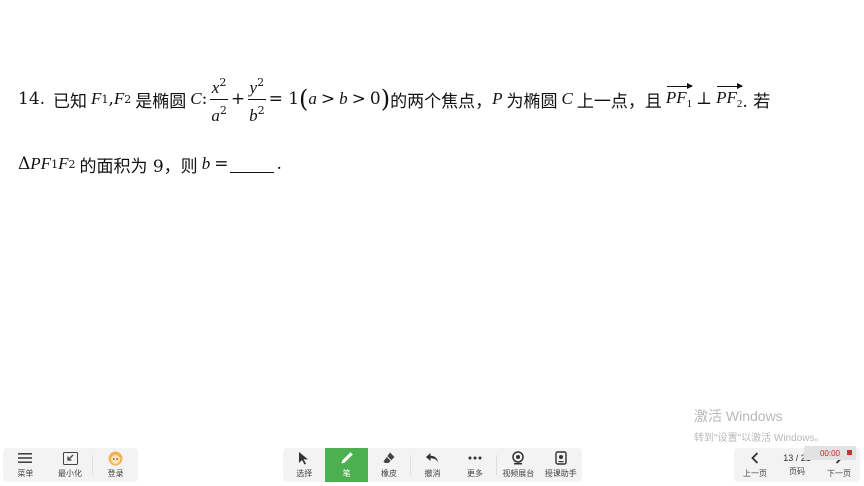 Image resolution: width=864 pixels, height=486 pixels. I want to click on question-line-2: ΔPF1F2 的面积为 9，则 b = ., so click(150, 164).